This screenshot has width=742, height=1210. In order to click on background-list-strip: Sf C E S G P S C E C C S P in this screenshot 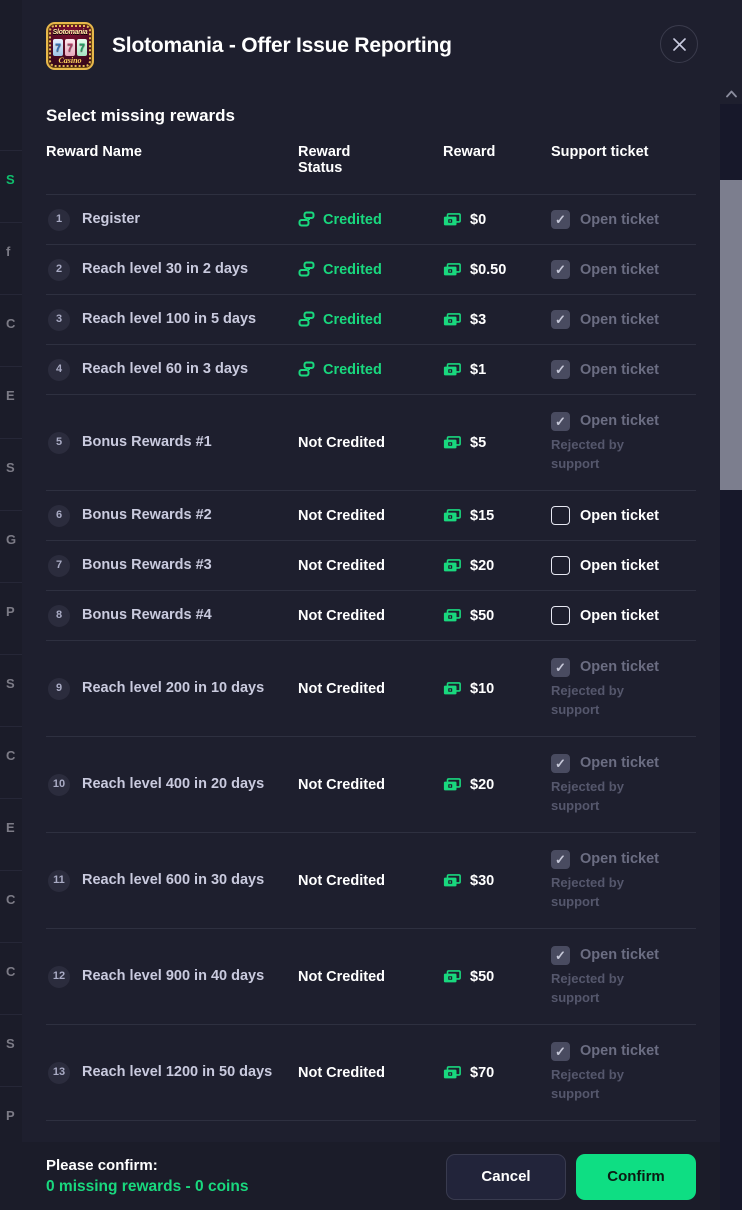, I will do `click(11, 605)`.